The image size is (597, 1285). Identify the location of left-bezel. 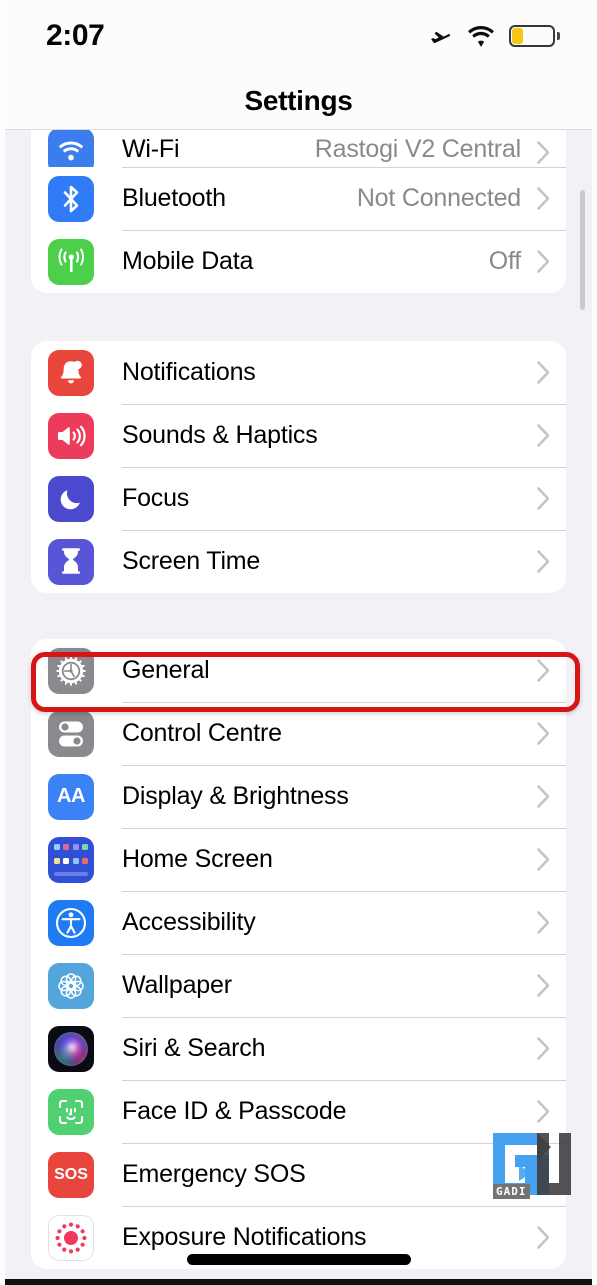
(2, 642).